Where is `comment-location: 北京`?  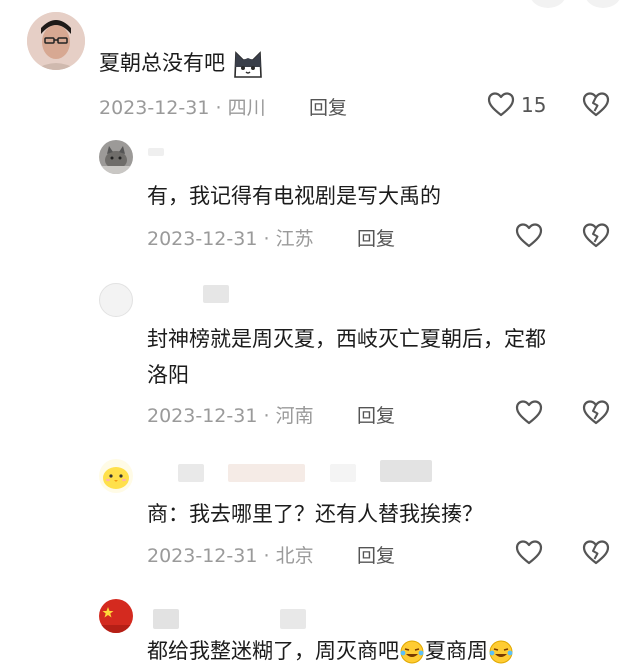
comment-location: 北京 is located at coordinates (294, 556).